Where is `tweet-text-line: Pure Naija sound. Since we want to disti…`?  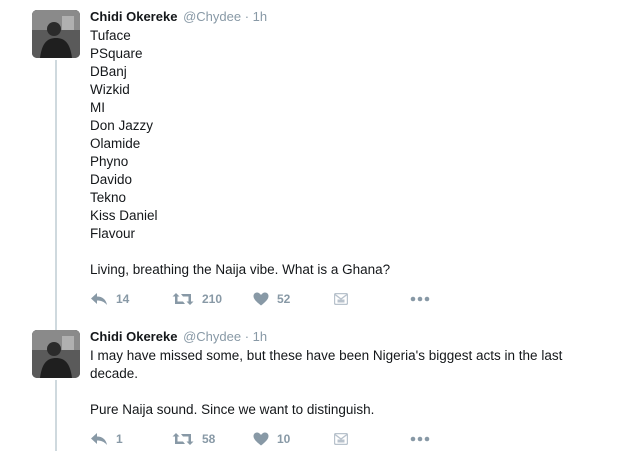
tweet-text-line: Pure Naija sound. Since we want to disti… is located at coordinates (232, 409).